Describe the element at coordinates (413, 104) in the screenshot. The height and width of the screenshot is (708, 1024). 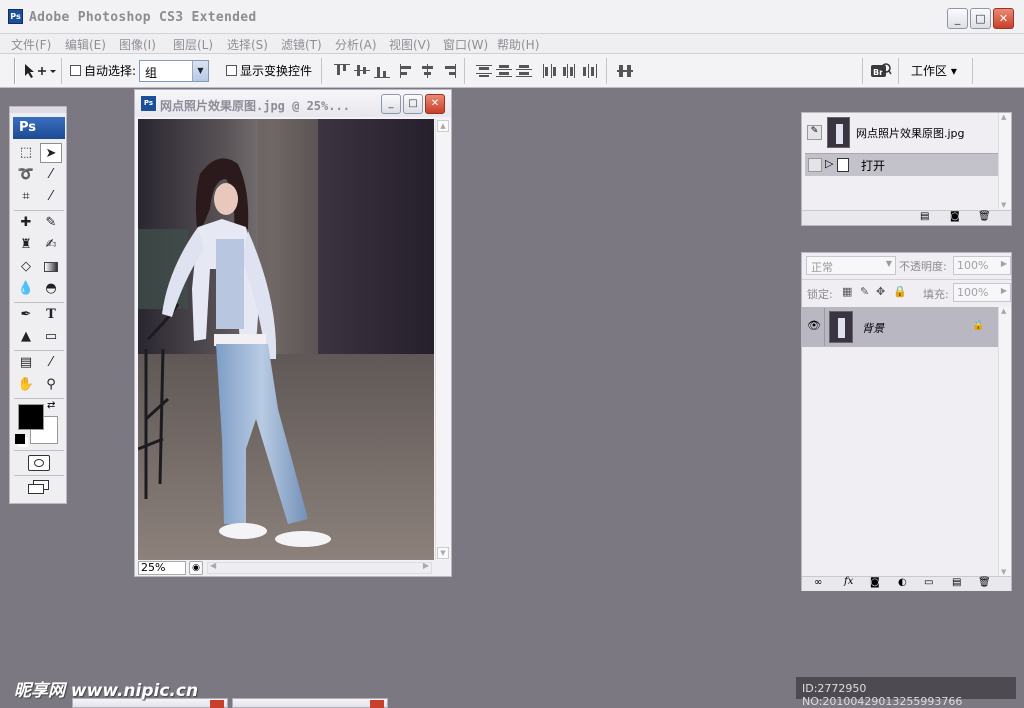
I see `doc-maximize-button: □` at that location.